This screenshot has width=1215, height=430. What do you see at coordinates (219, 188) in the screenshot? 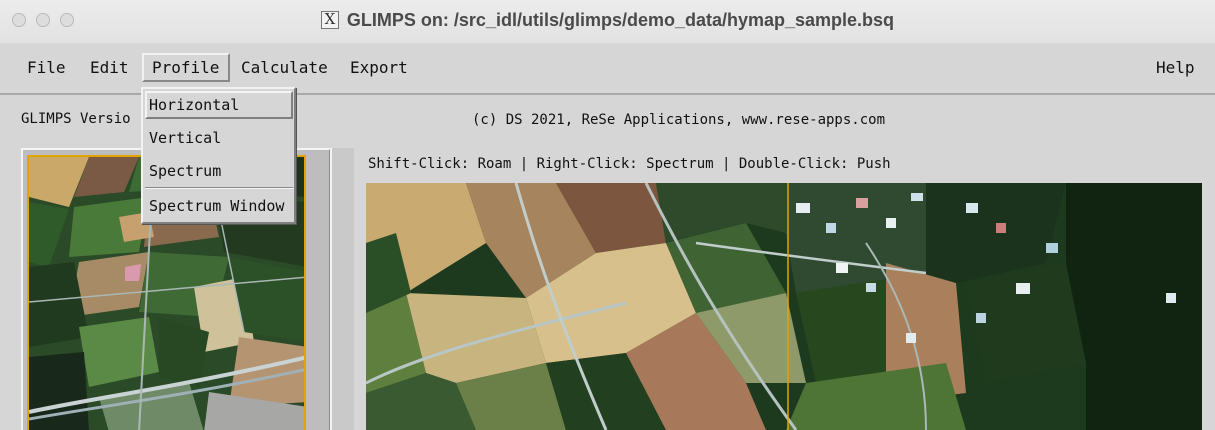
I see `dropdown-separator` at bounding box center [219, 188].